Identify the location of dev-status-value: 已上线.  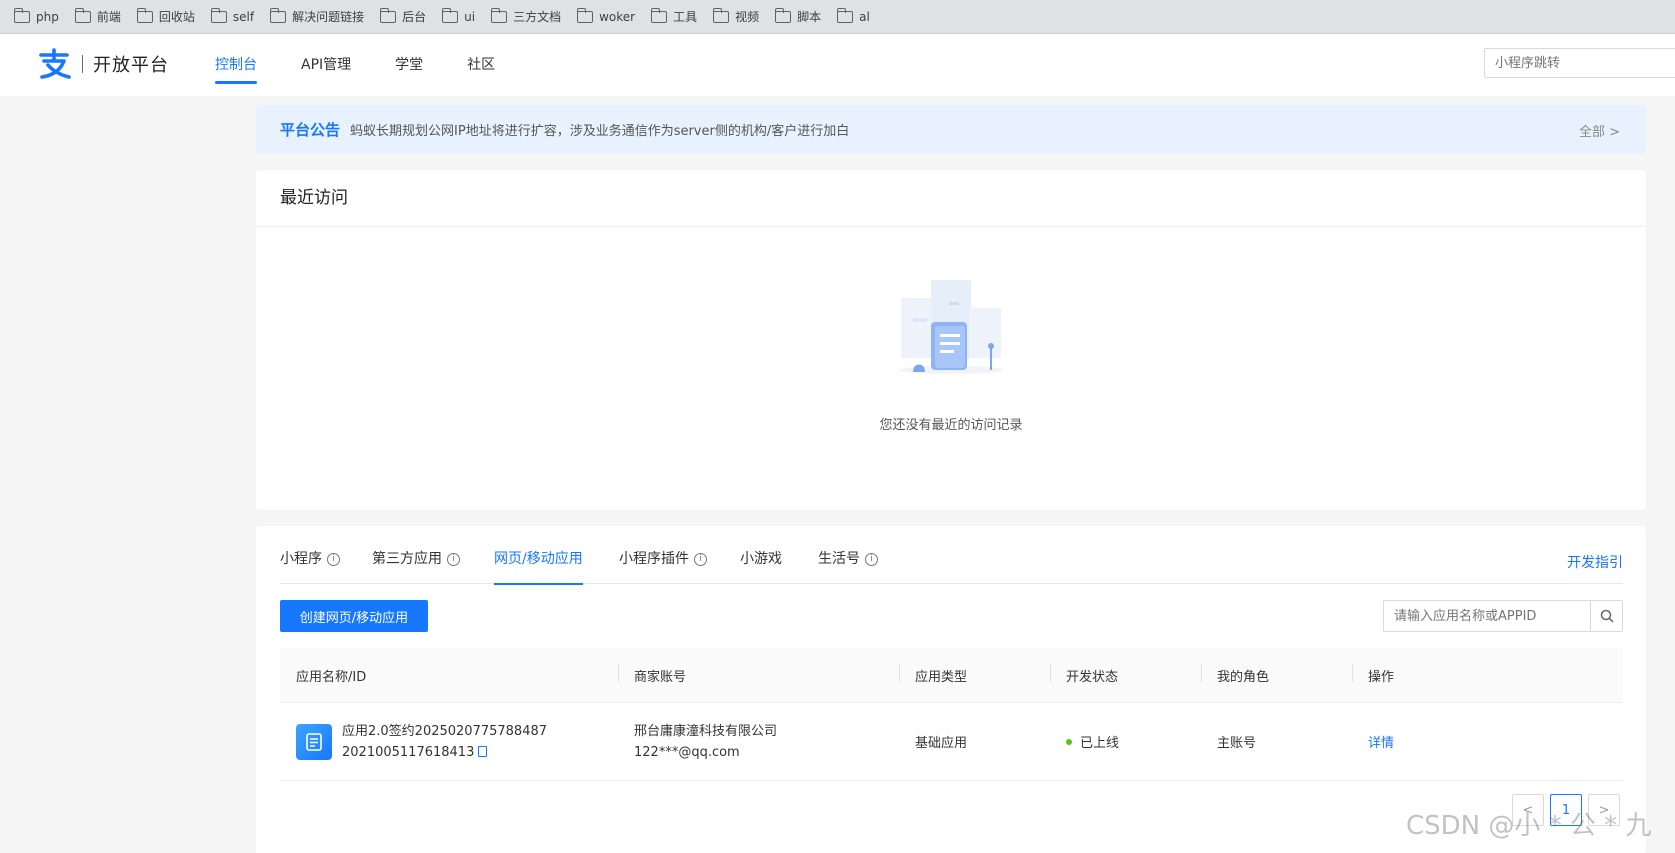
(1100, 743).